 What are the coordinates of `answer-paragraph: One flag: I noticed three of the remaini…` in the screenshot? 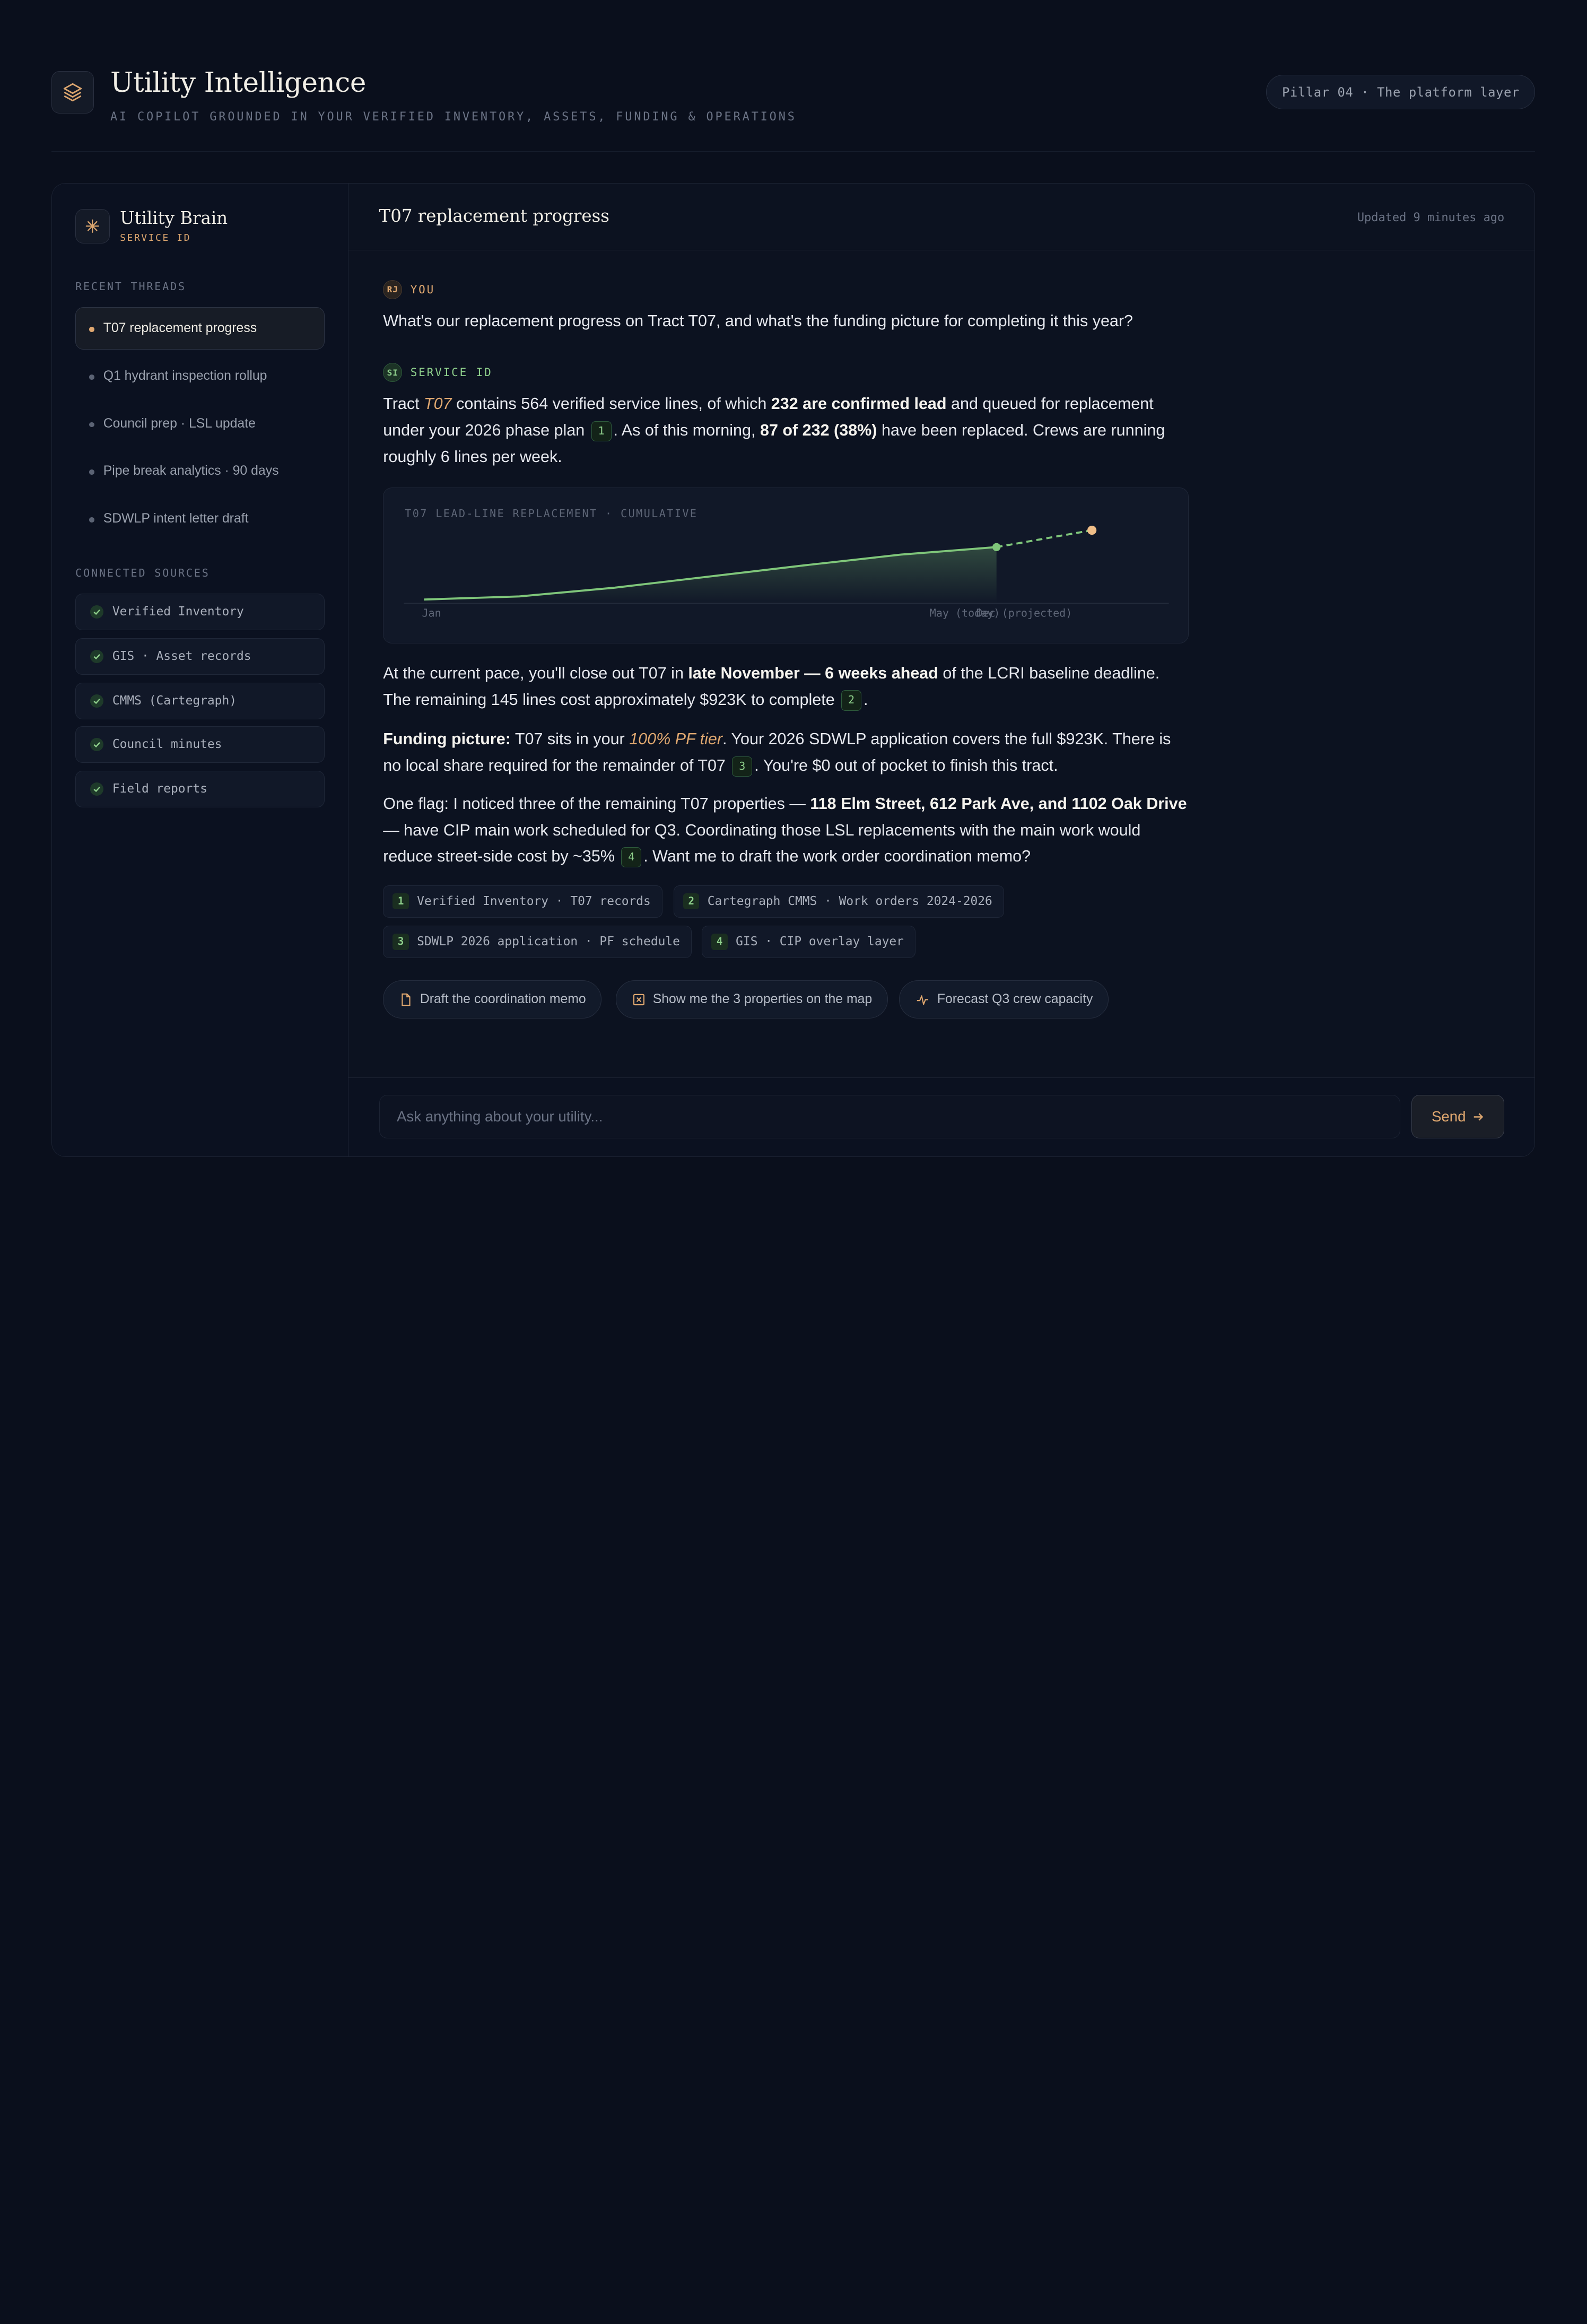 It's located at (787, 830).